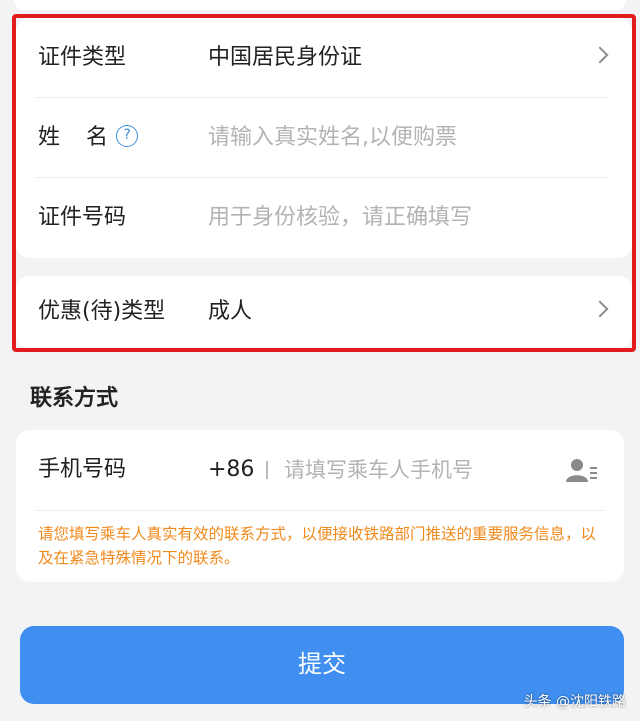  I want to click on contact-section-title: 联系方式, so click(74, 398).